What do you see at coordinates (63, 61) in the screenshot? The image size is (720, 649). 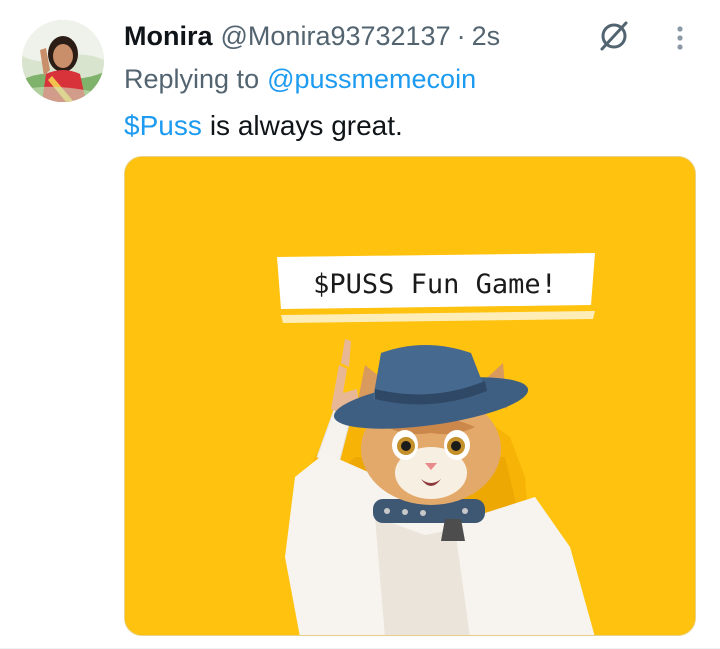 I see `avatar` at bounding box center [63, 61].